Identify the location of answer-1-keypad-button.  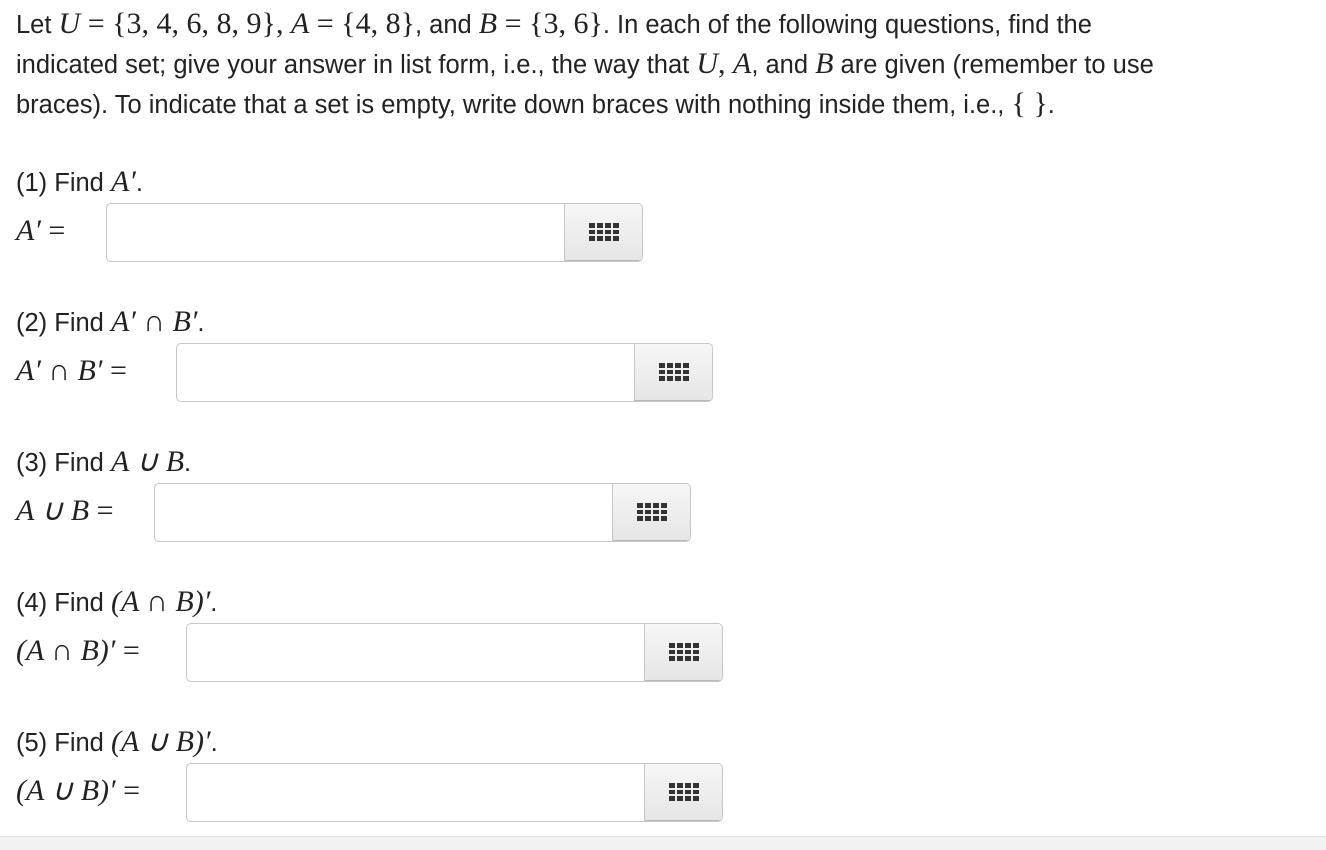
(603, 232).